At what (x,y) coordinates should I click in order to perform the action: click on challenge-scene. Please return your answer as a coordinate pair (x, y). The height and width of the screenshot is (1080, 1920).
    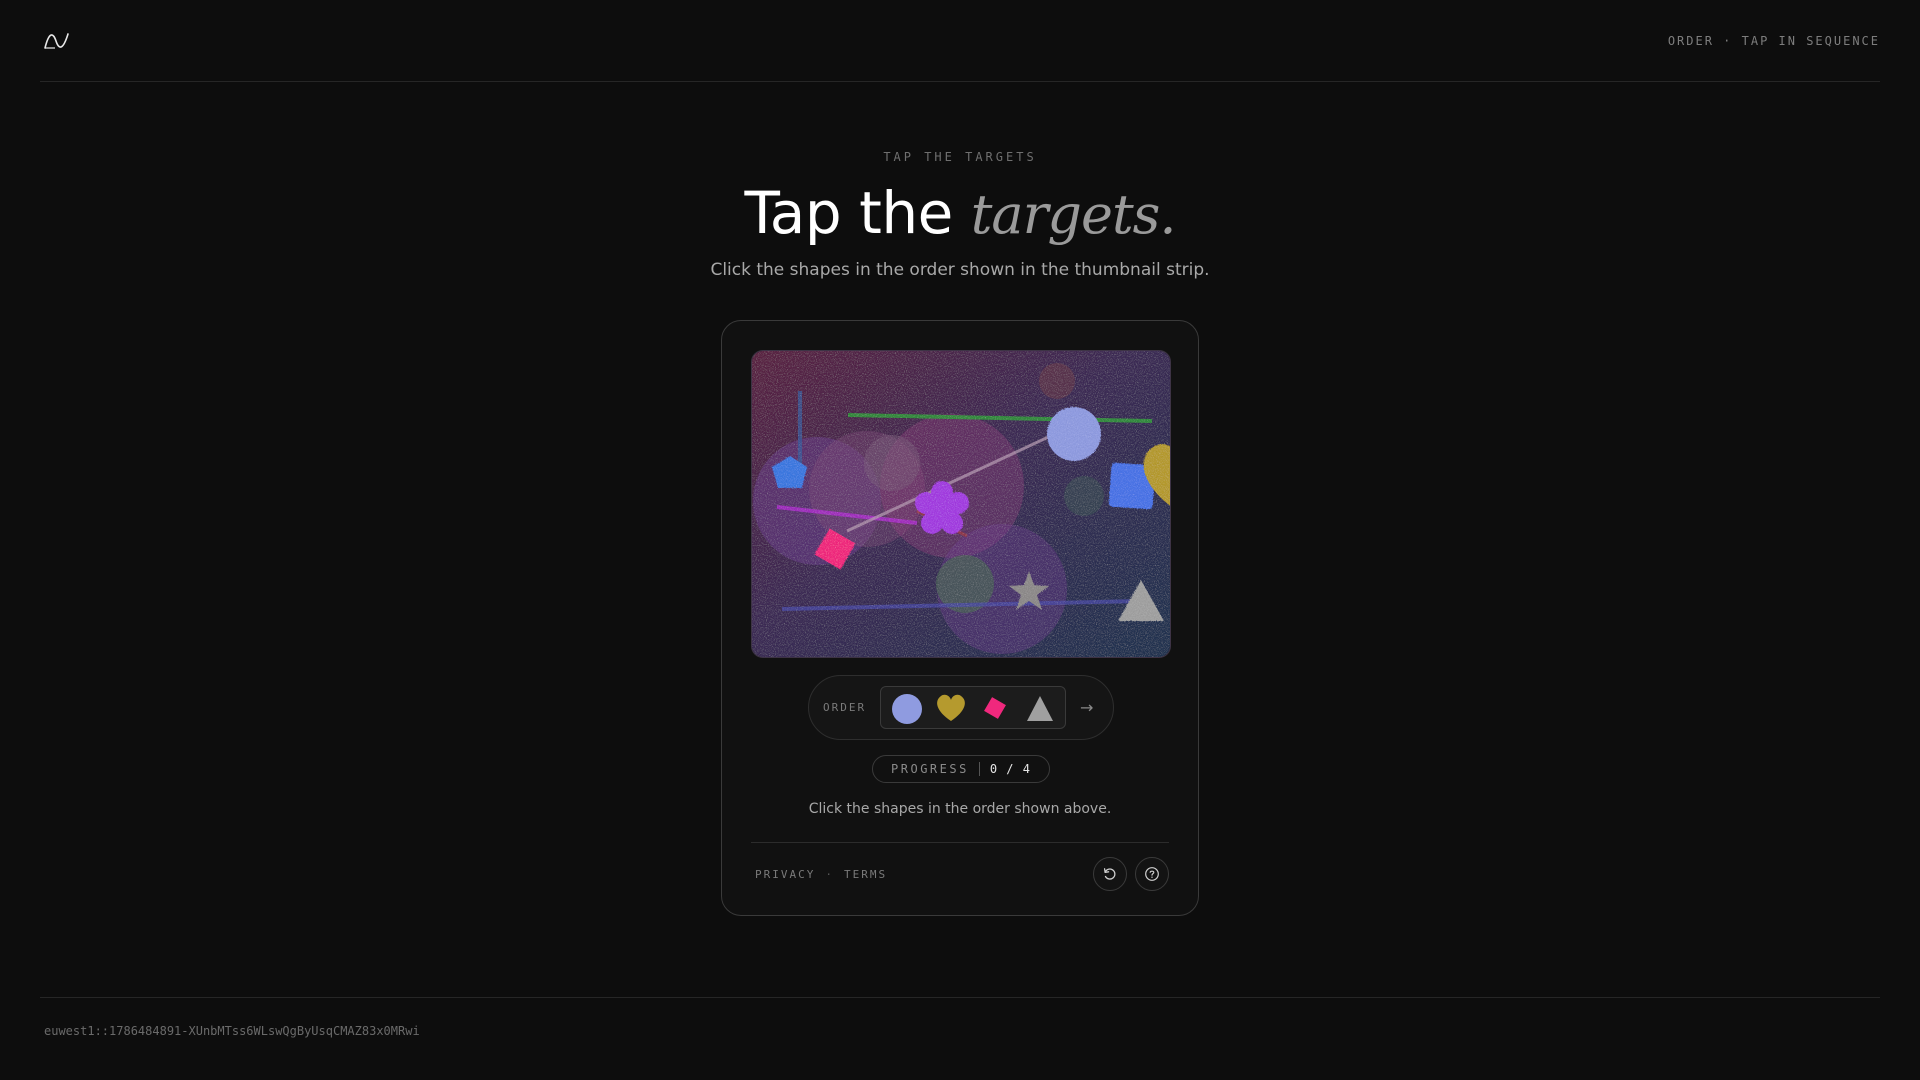
    Looking at the image, I should click on (961, 504).